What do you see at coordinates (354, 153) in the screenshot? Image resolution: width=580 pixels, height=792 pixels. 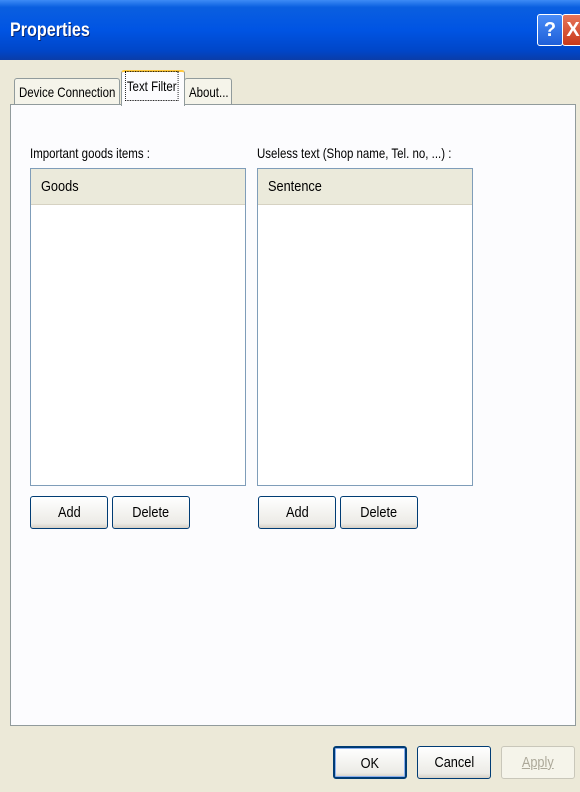 I see `useless-text-label: Useless text (Shop name, Tel. no, ...) :` at bounding box center [354, 153].